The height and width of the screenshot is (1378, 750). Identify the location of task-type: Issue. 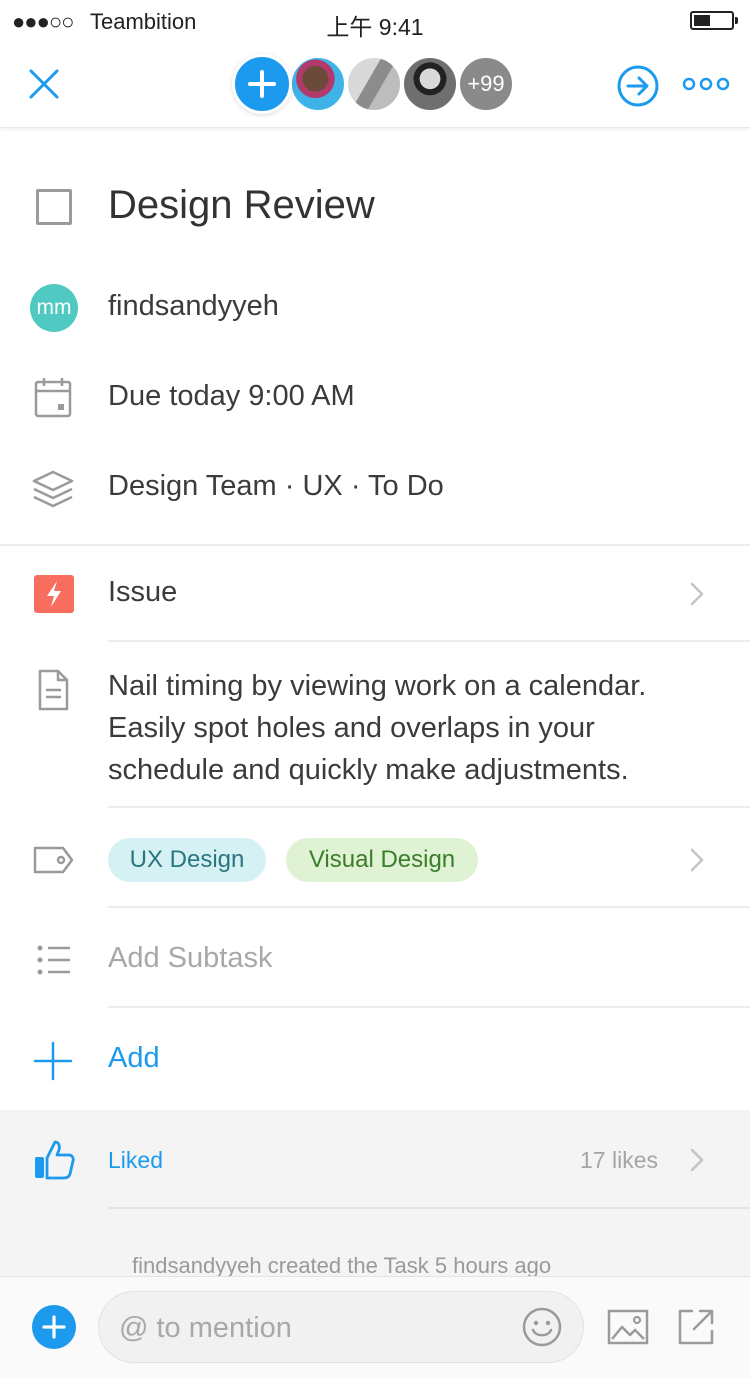
(142, 592).